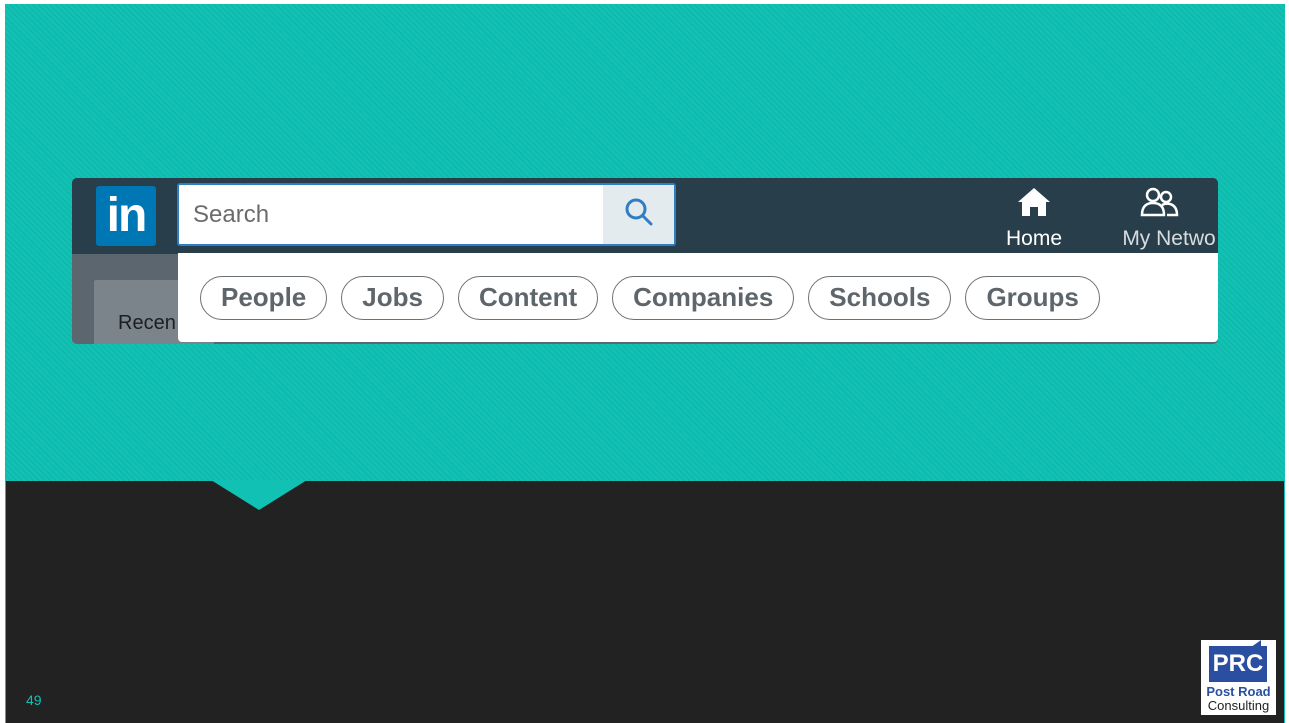 This screenshot has height=723, width=1289. I want to click on callout-pointer, so click(259, 495).